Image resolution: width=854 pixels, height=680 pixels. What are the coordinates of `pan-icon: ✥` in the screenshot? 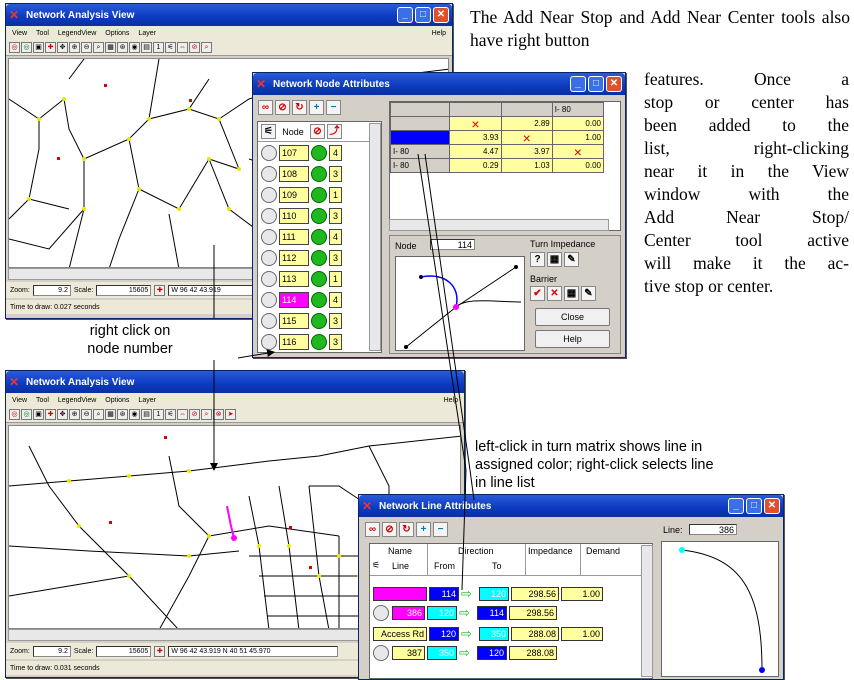 It's located at (62, 414).